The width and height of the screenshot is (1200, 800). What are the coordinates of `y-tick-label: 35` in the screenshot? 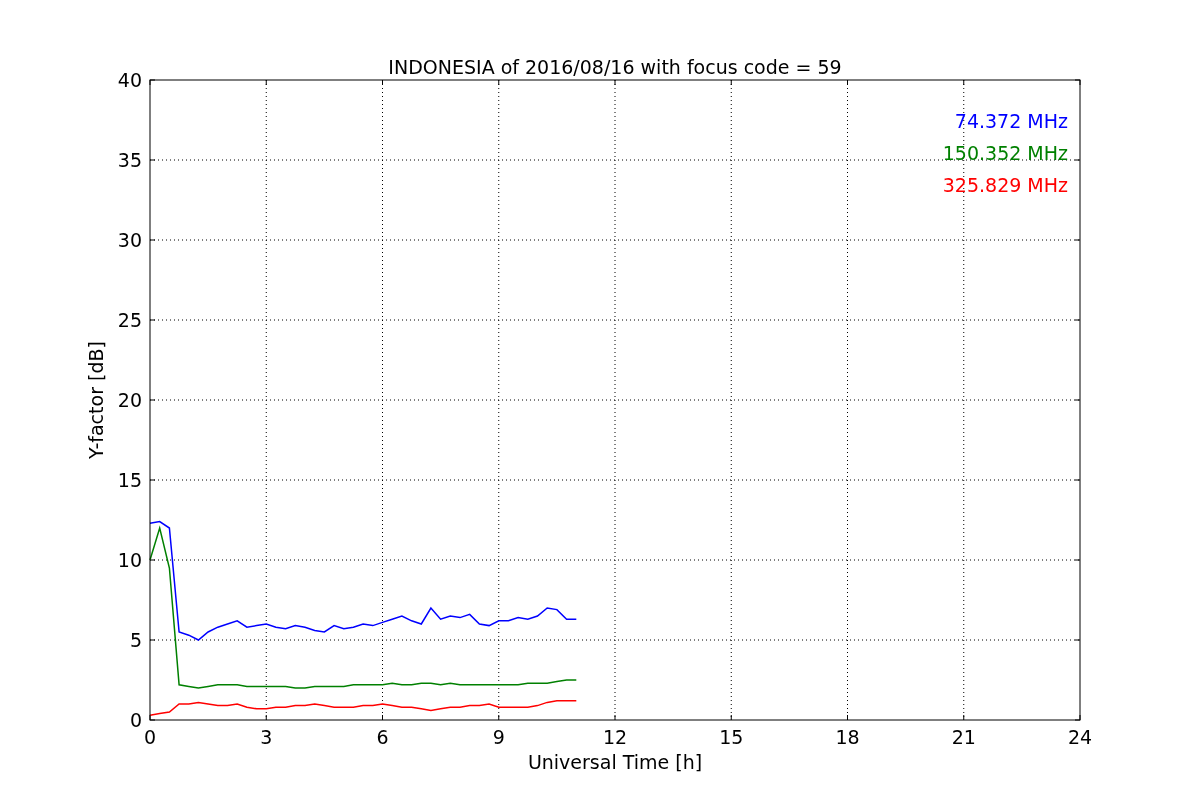 It's located at (129, 160).